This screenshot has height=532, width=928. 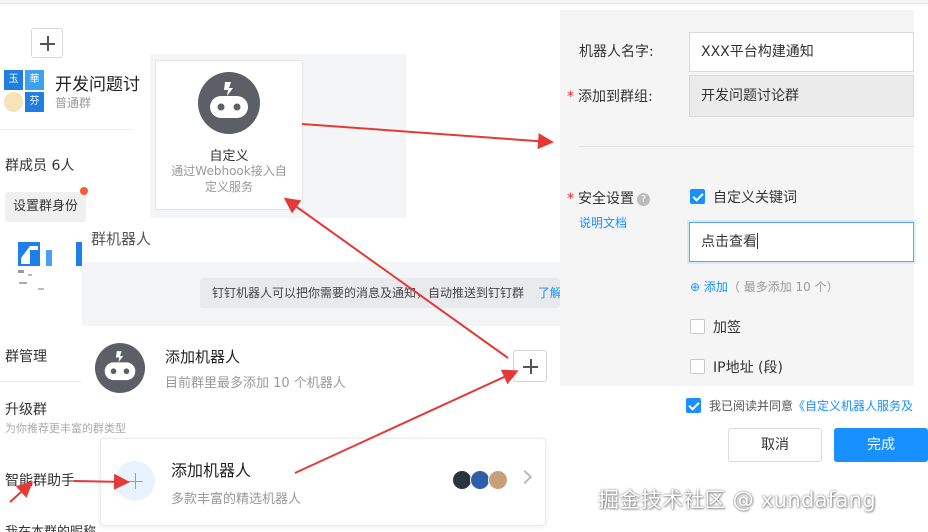 I want to click on watermark: 掘金技术社区 @ xundafang, so click(x=737, y=500).